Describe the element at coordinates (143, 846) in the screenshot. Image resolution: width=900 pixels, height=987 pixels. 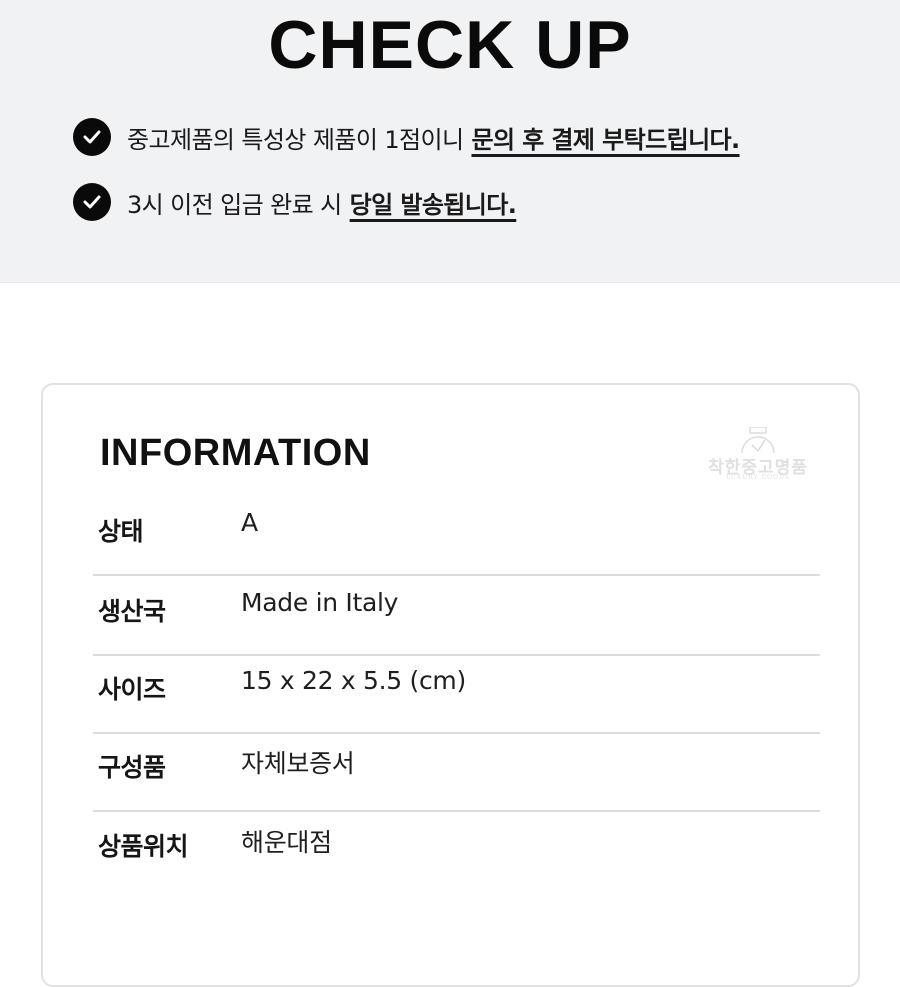
I see `info-label: 상품위치` at that location.